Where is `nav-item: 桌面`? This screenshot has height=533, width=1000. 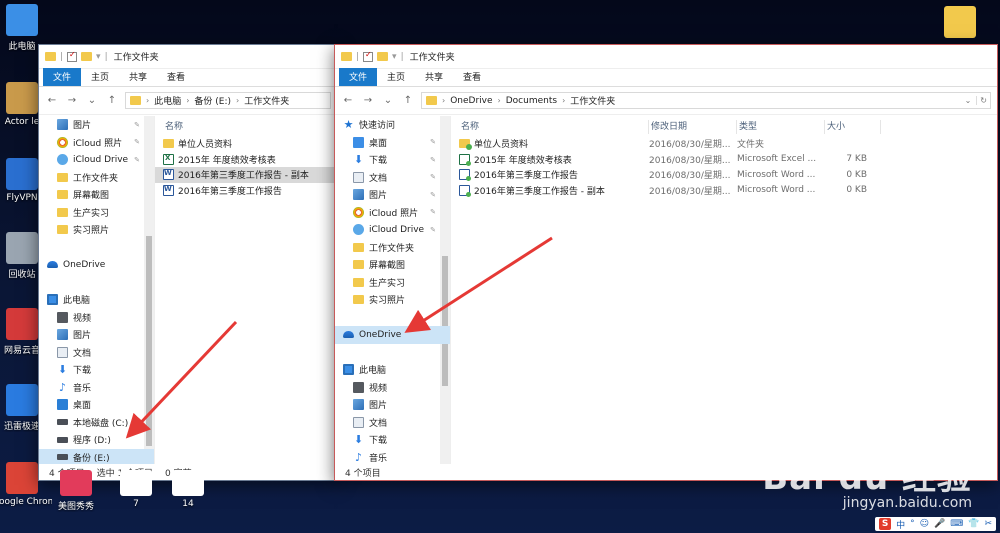
nav-item: 桌面 is located at coordinates (96, 405).